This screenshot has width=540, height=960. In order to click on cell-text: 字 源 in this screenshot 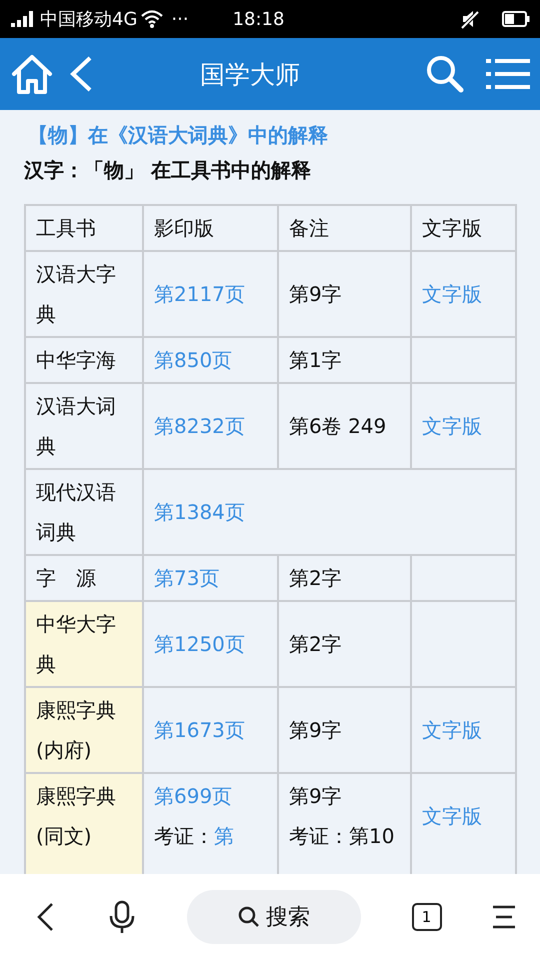, I will do `click(66, 578)`.